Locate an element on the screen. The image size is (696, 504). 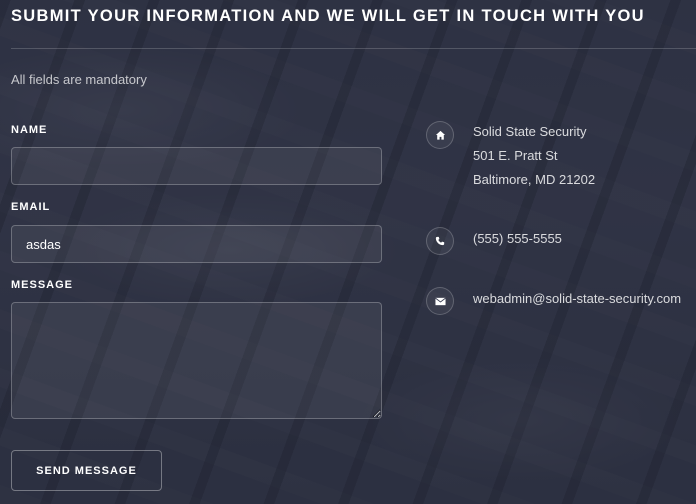
send-message-button: SEND MESSAGE is located at coordinates (86, 470).